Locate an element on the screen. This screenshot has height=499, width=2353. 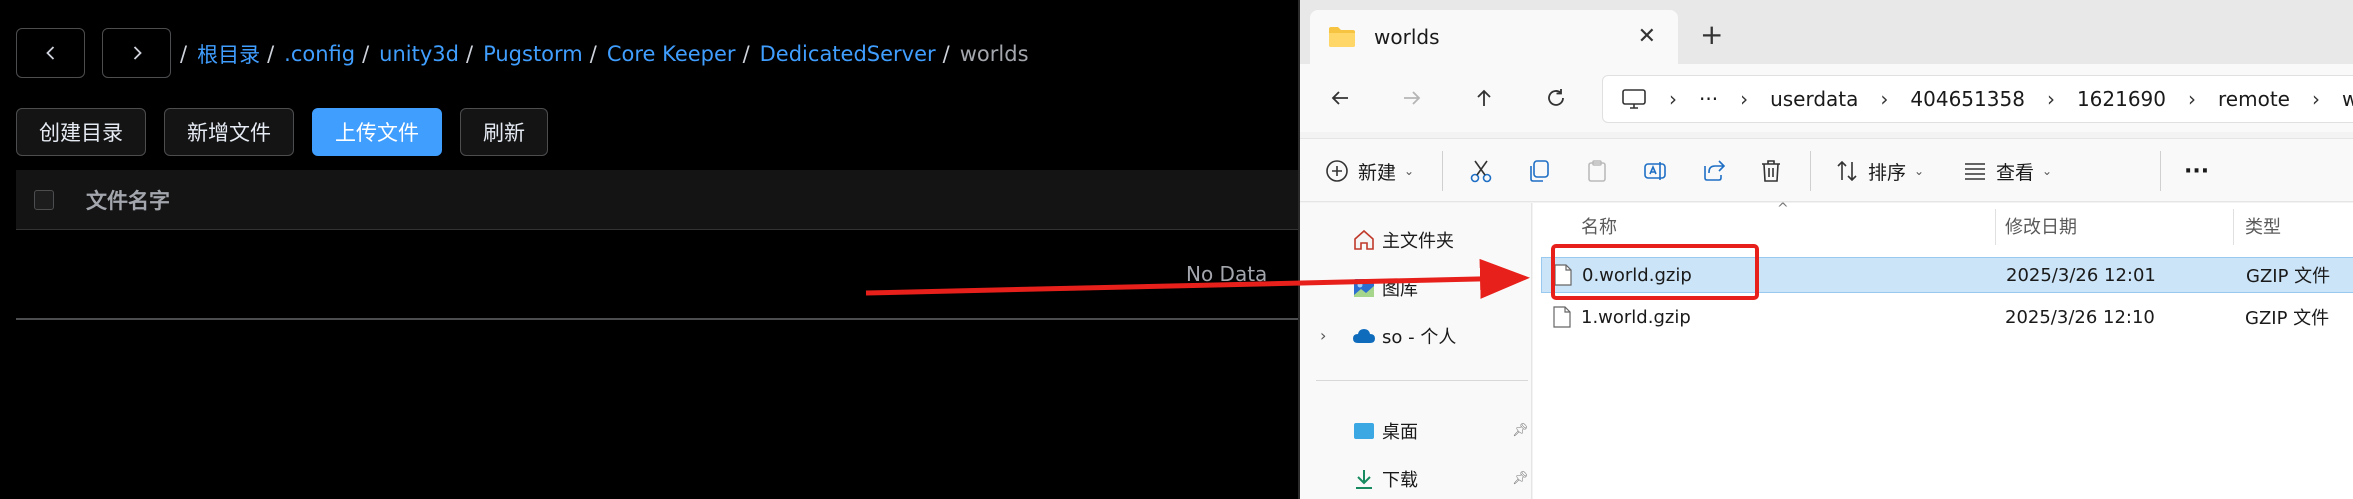
address-segment: w is located at coordinates (2347, 99).